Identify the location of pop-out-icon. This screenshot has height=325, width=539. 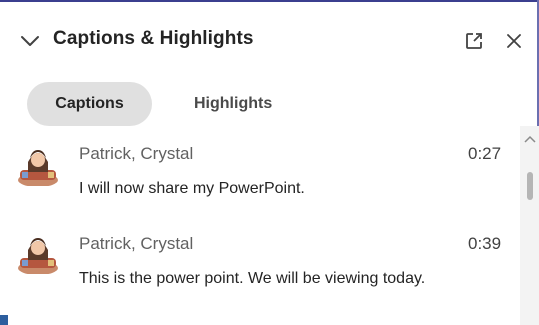
(474, 41).